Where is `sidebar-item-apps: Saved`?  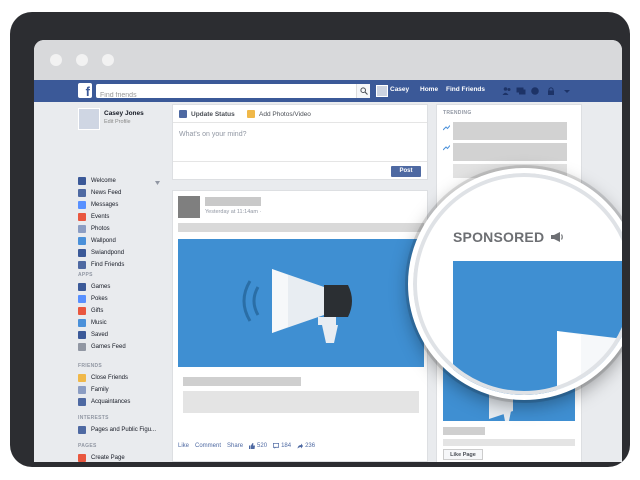 sidebar-item-apps: Saved is located at coordinates (93, 335).